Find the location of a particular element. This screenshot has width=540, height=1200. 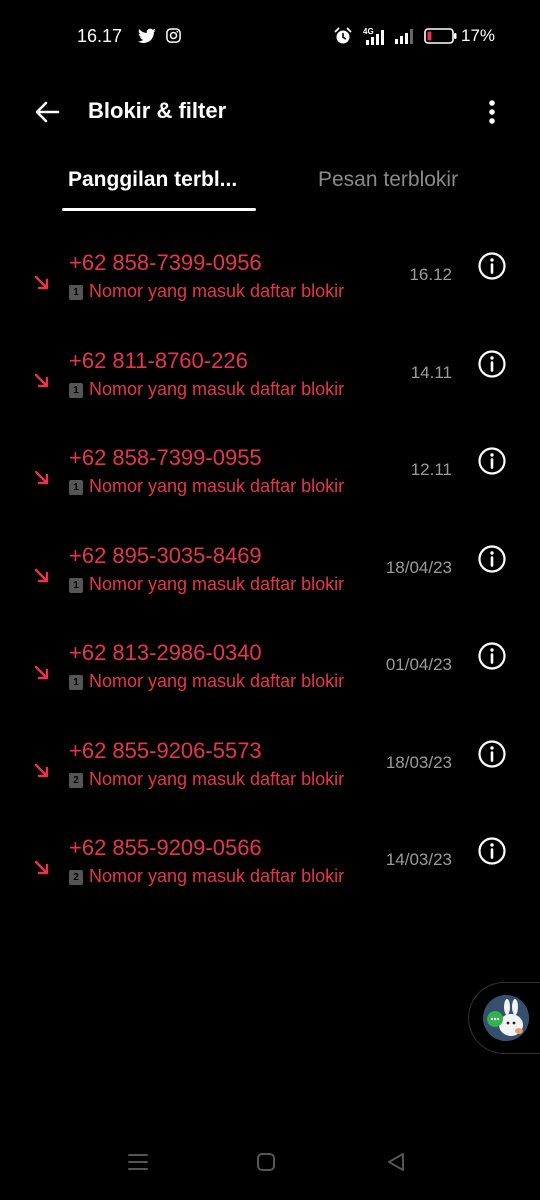

battery-icon is located at coordinates (440, 36).